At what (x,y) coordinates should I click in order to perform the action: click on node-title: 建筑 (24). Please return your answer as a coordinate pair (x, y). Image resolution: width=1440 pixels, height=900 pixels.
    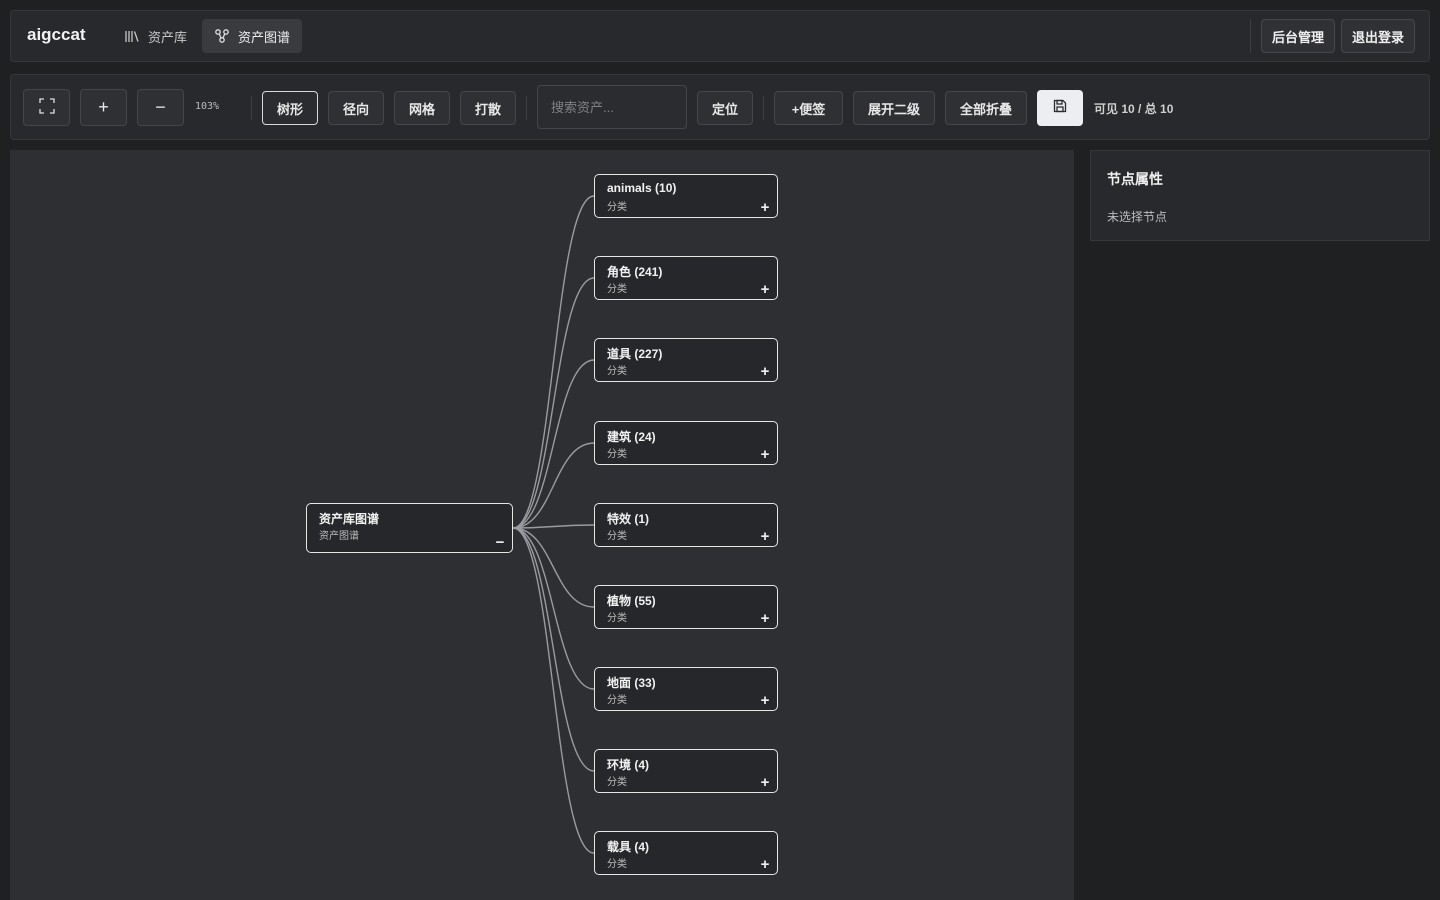
    Looking at the image, I should click on (631, 437).